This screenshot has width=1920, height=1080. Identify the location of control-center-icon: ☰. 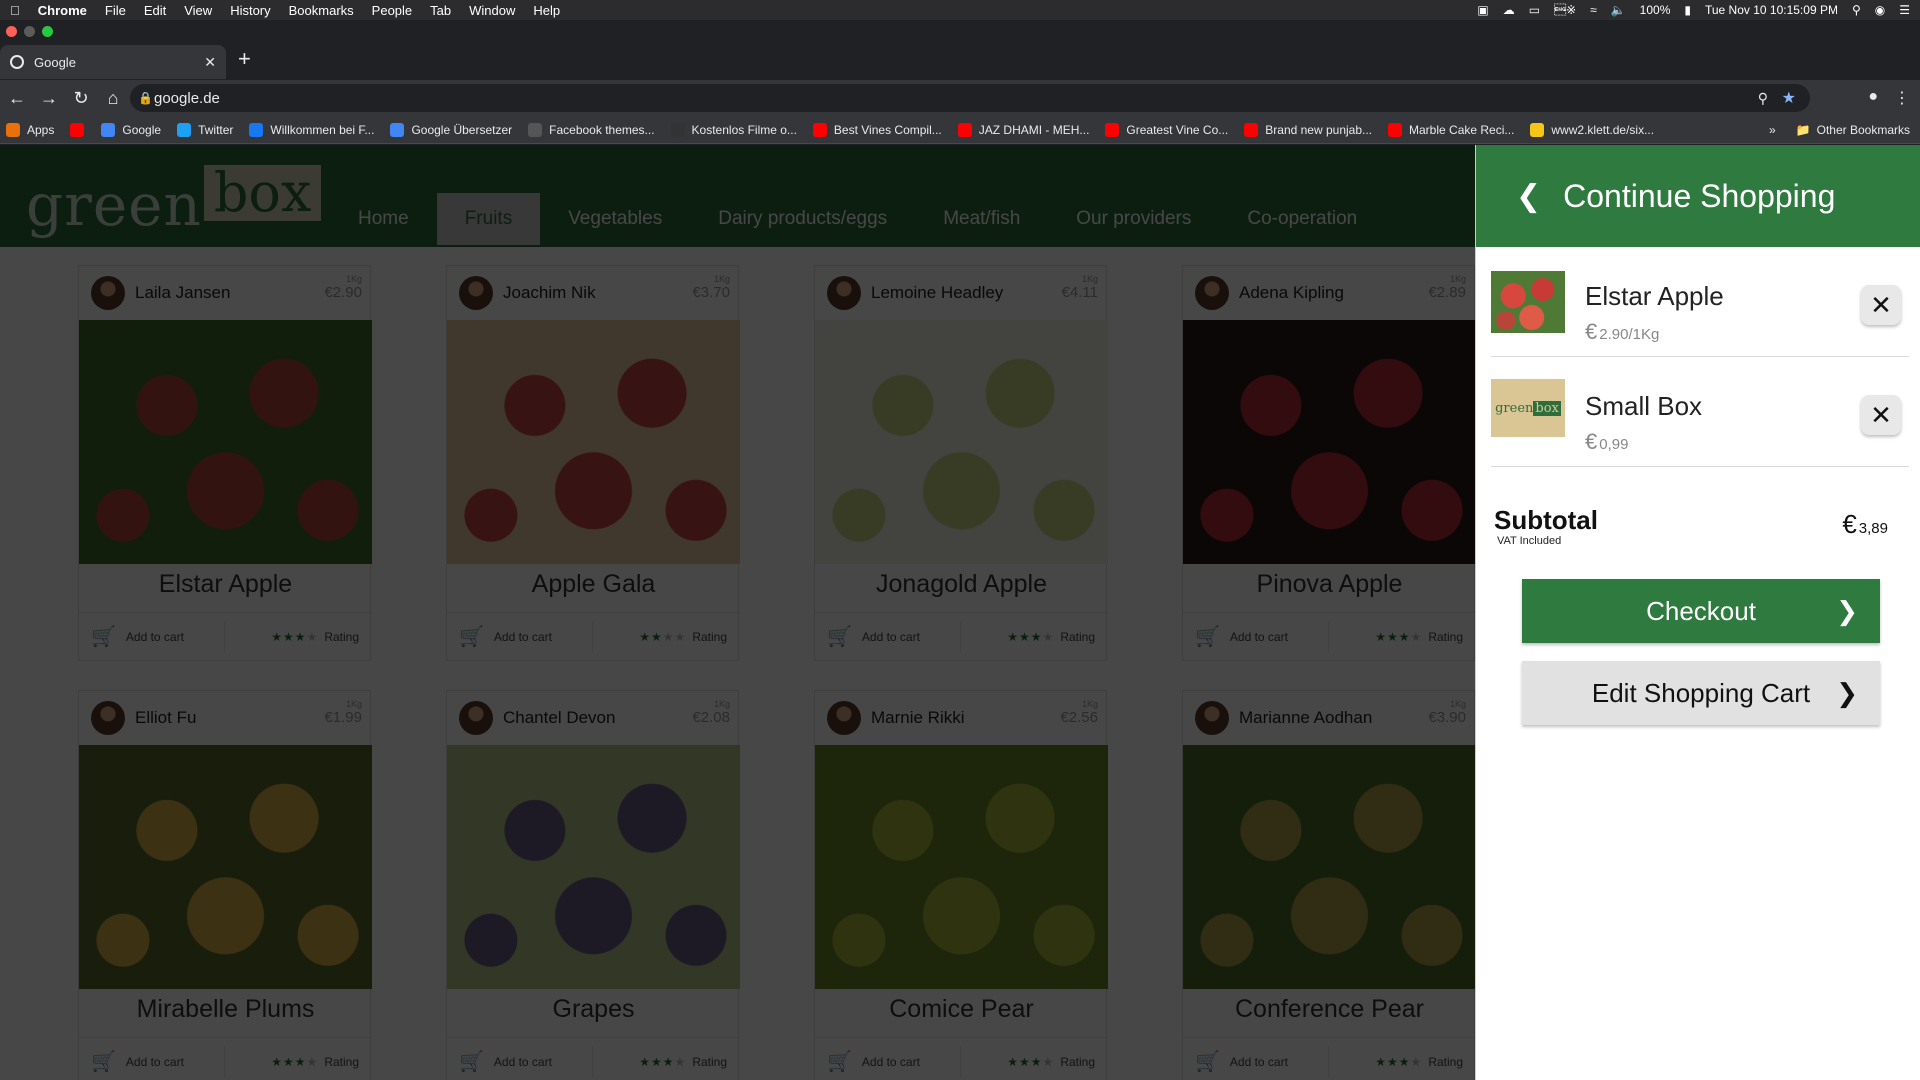
(1904, 10).